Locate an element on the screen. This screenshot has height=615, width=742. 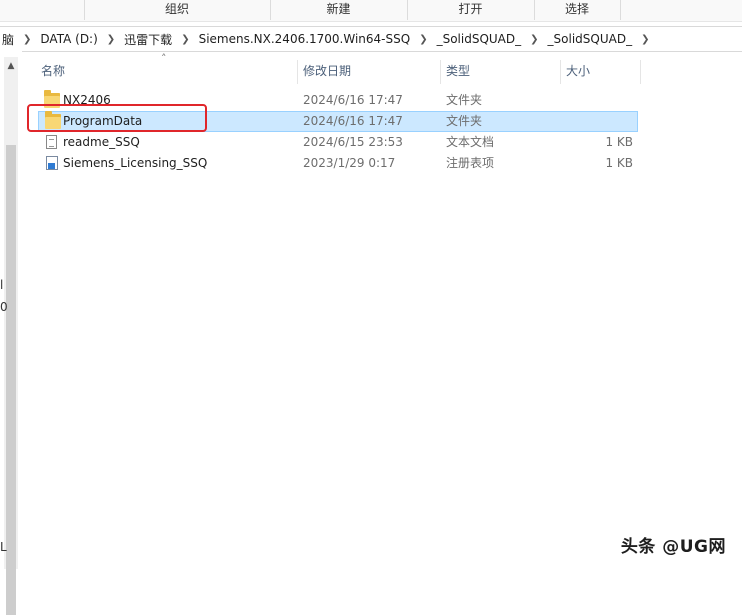
file-name: Siemens_Licensing_SSQ is located at coordinates (135, 163).